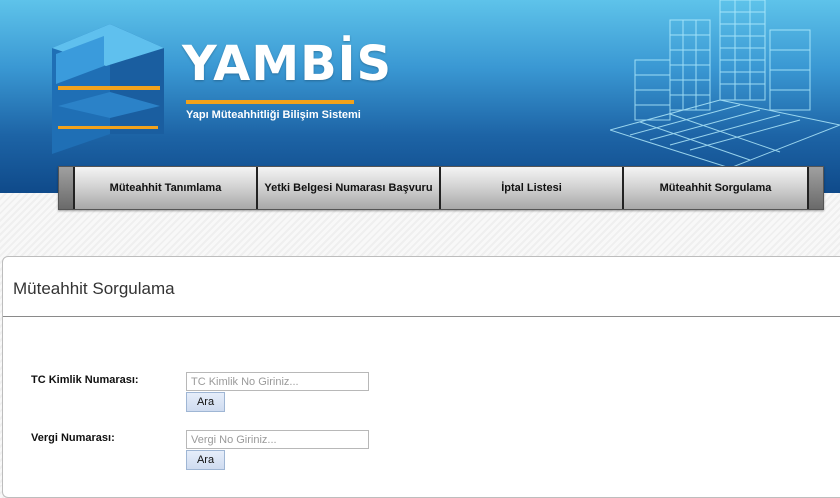 This screenshot has height=498, width=840. I want to click on tc-kimlik-input, so click(277, 381).